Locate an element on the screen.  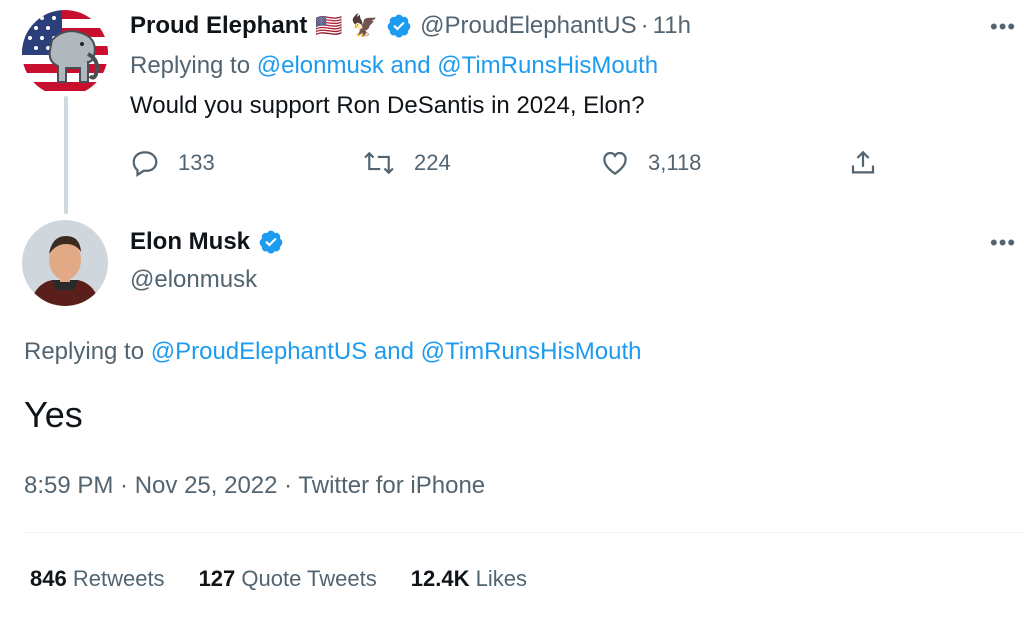
replying-user-link: @ProudElephantUS is located at coordinates (259, 351).